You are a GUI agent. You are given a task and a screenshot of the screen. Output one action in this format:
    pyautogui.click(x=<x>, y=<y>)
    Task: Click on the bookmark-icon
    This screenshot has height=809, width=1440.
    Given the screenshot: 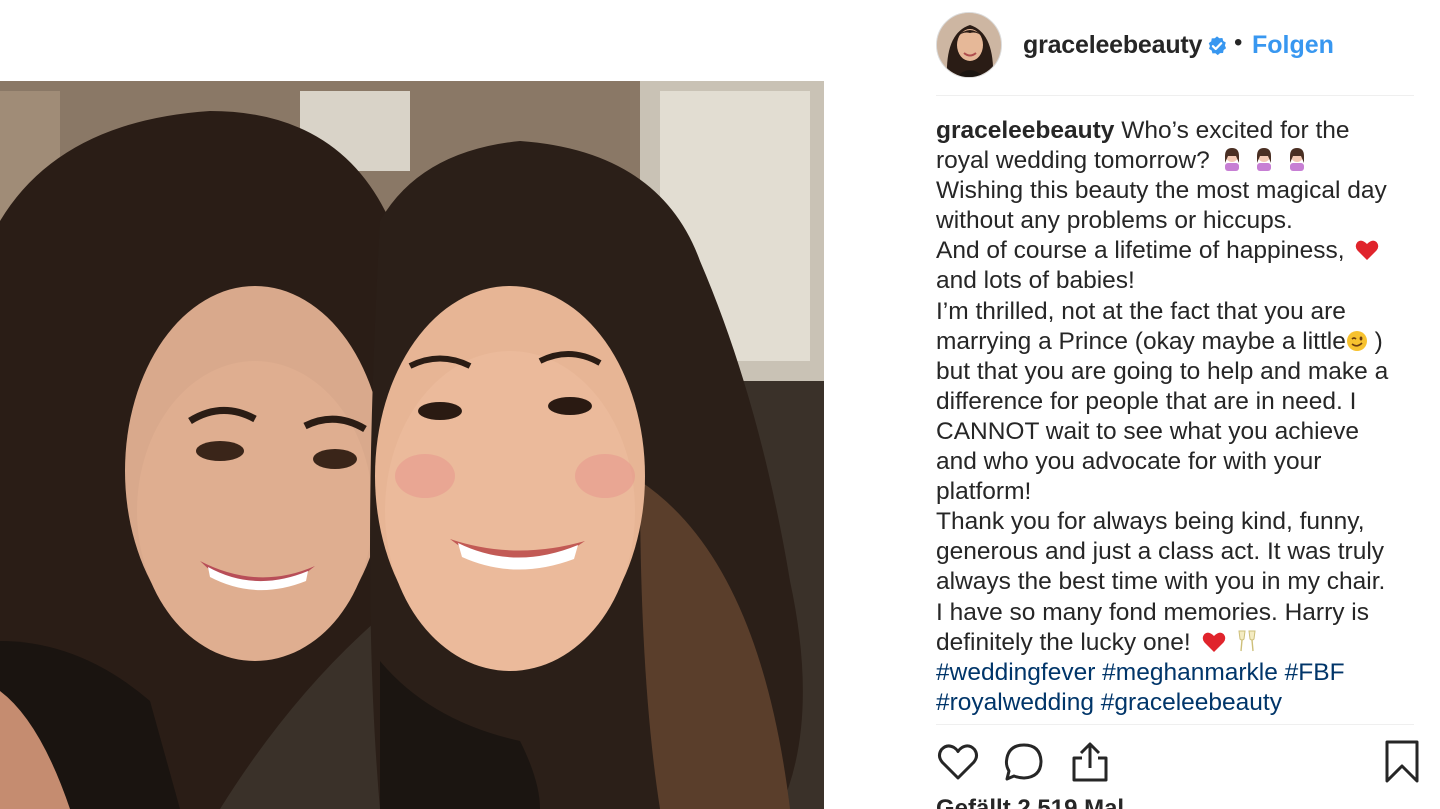 What is the action you would take?
    pyautogui.click(x=1402, y=761)
    